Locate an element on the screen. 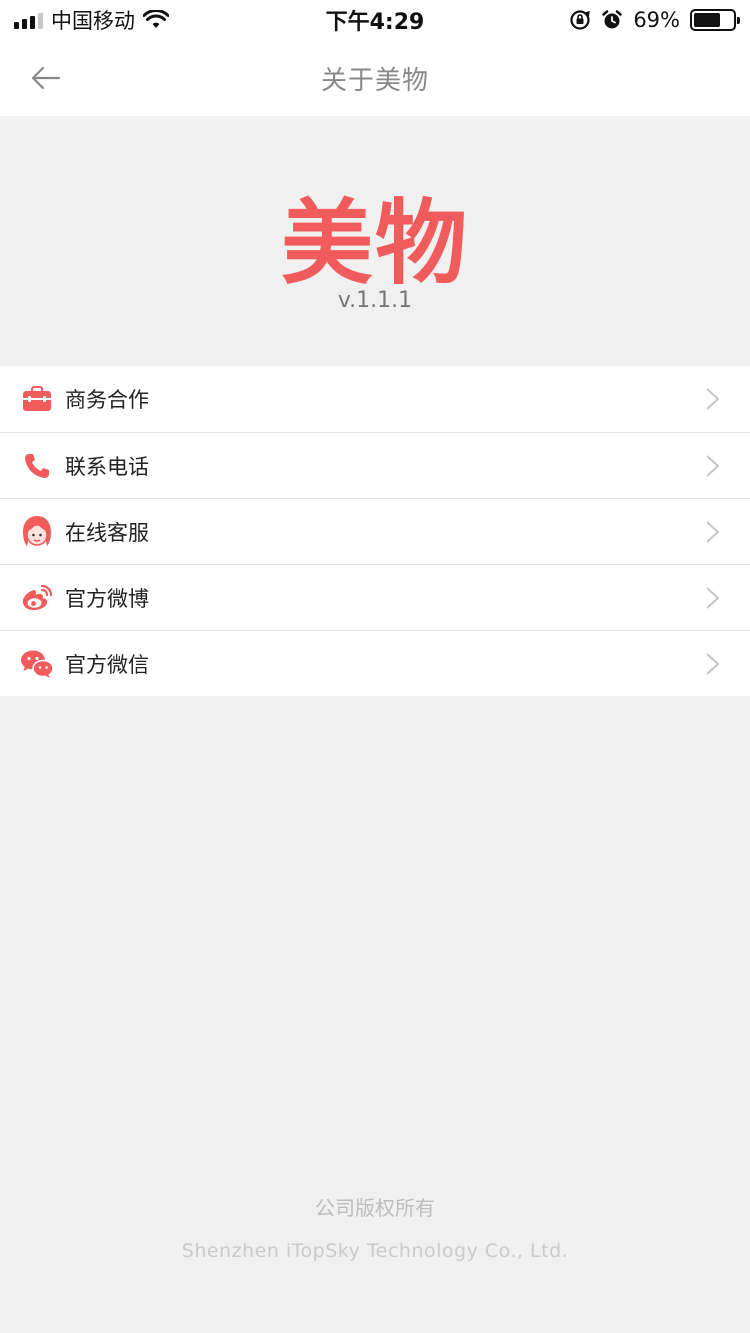 The width and height of the screenshot is (750, 1333). battery-icon is located at coordinates (715, 20).